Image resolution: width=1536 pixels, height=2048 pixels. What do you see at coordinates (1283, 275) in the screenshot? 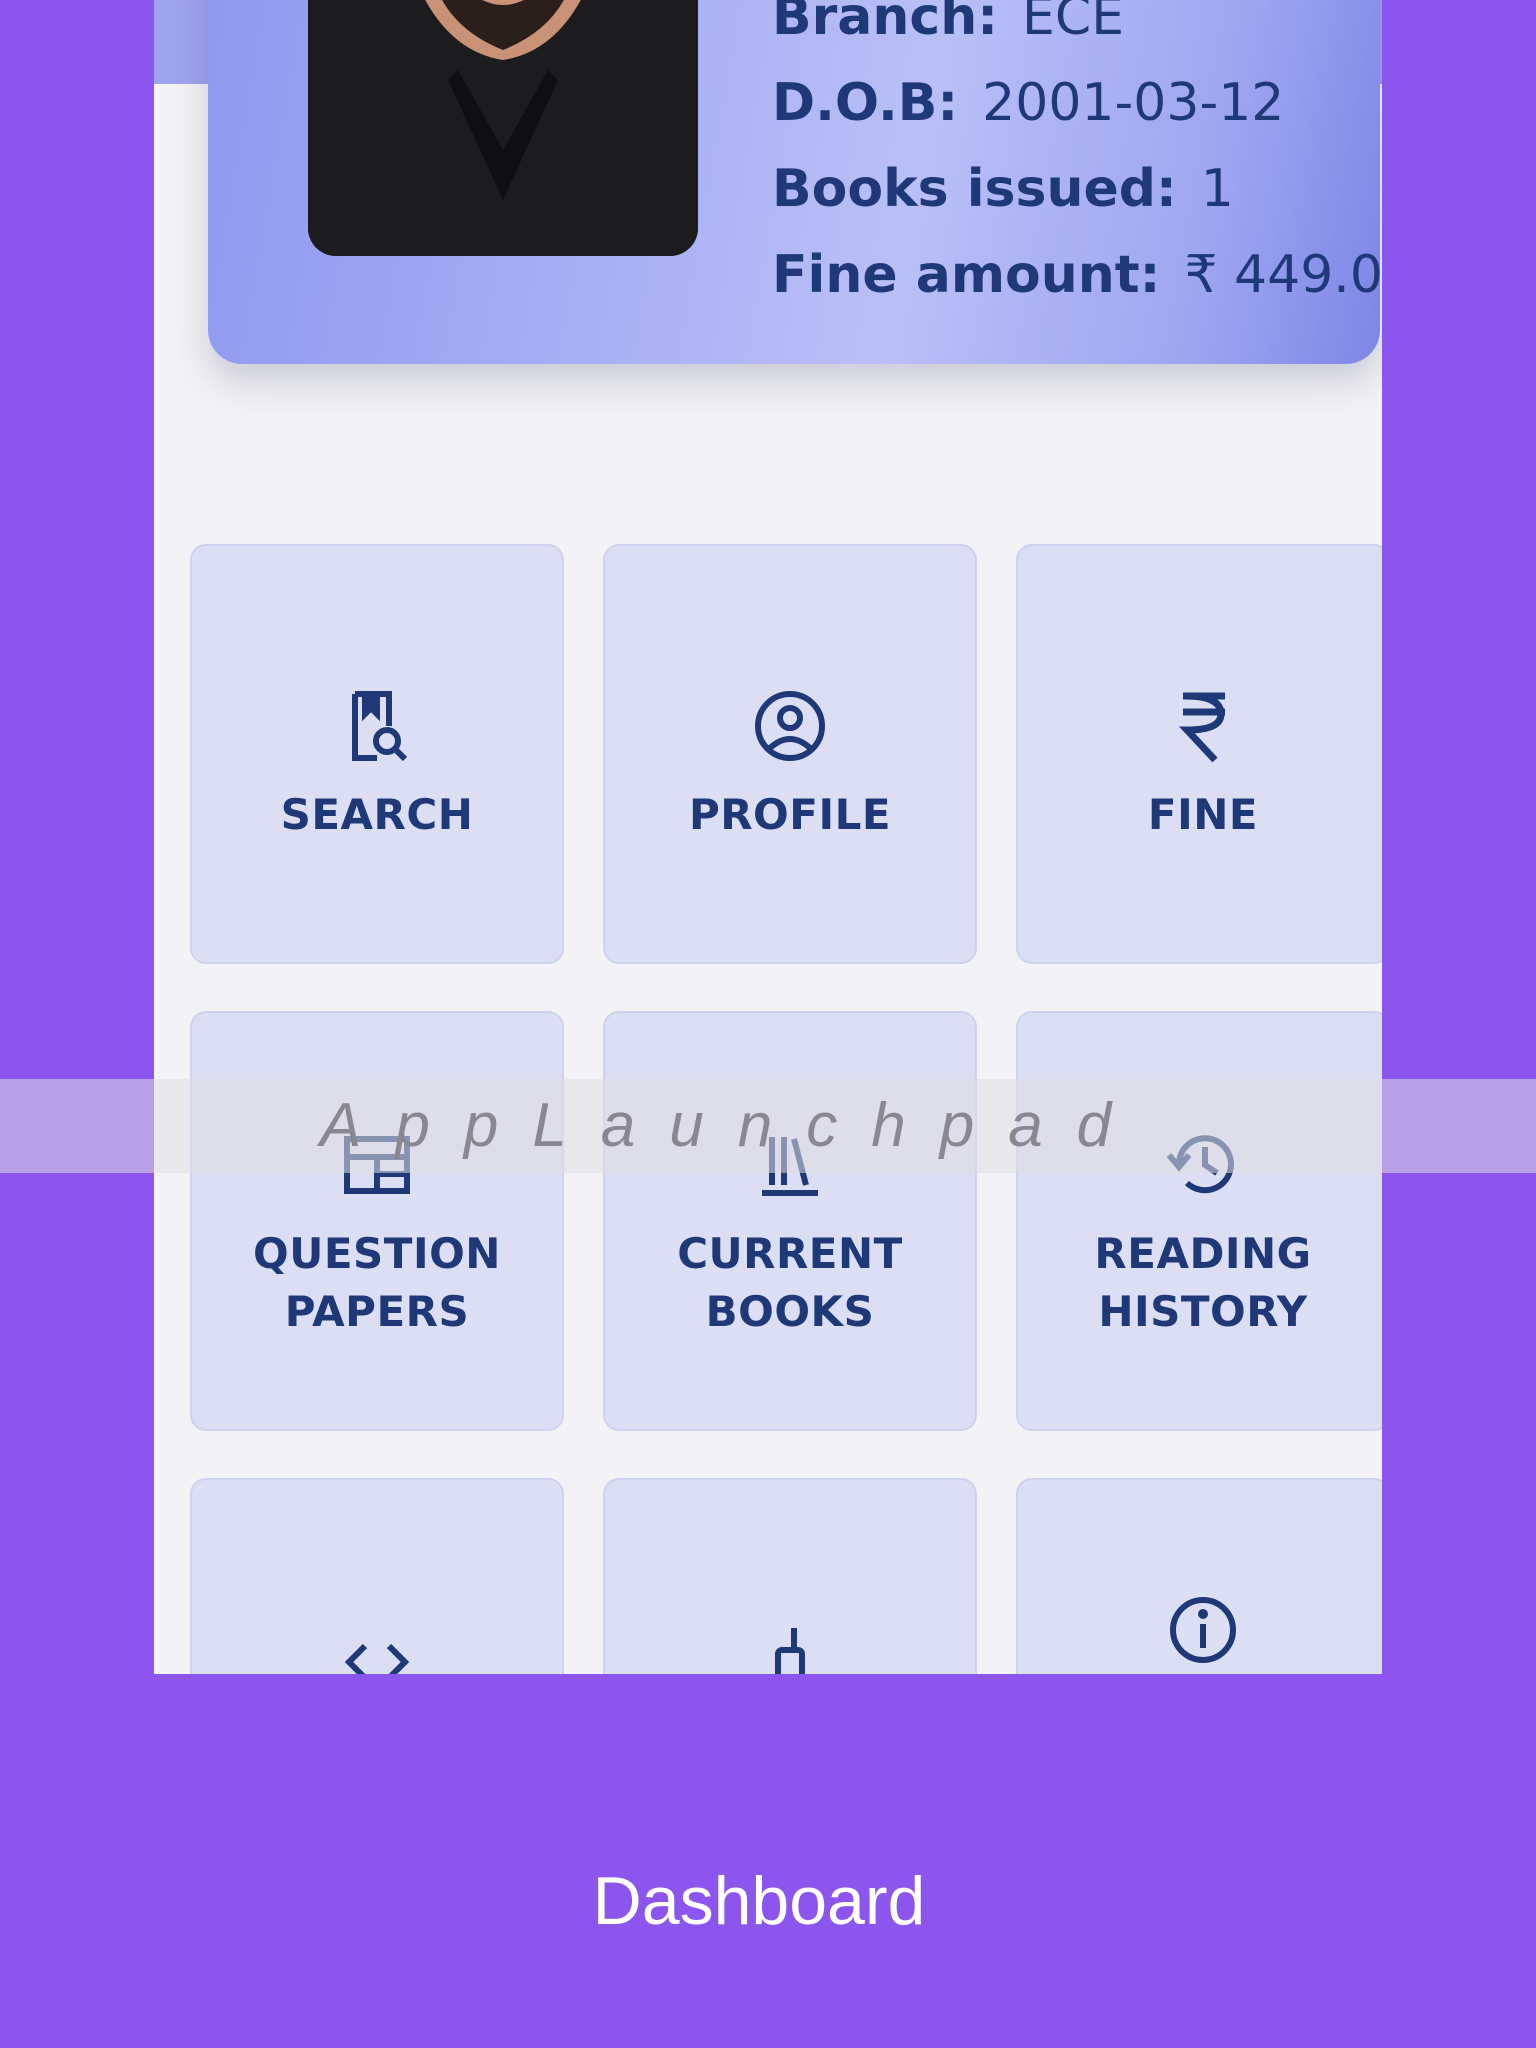
I see `fine-amount-value: ₹ 449.00` at bounding box center [1283, 275].